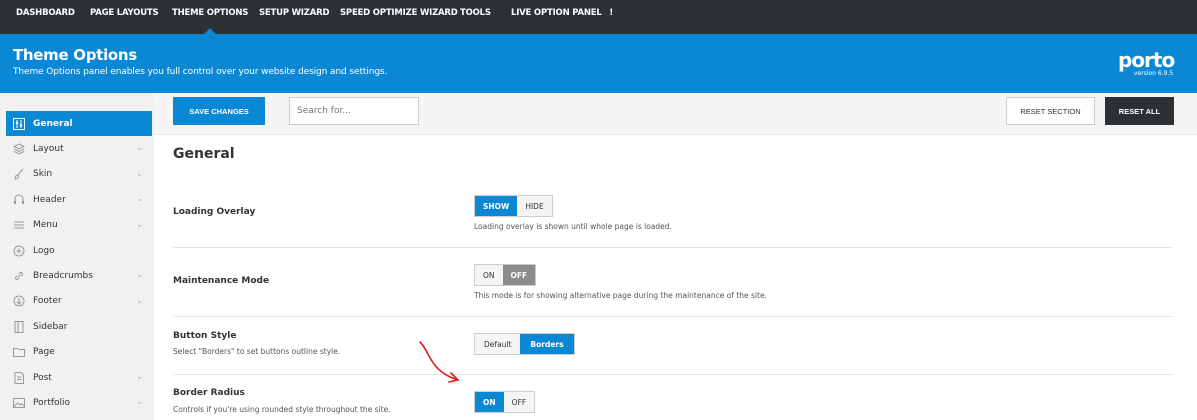  Describe the element at coordinates (1050, 111) in the screenshot. I see `reset-section-button: RESET SECTION` at that location.